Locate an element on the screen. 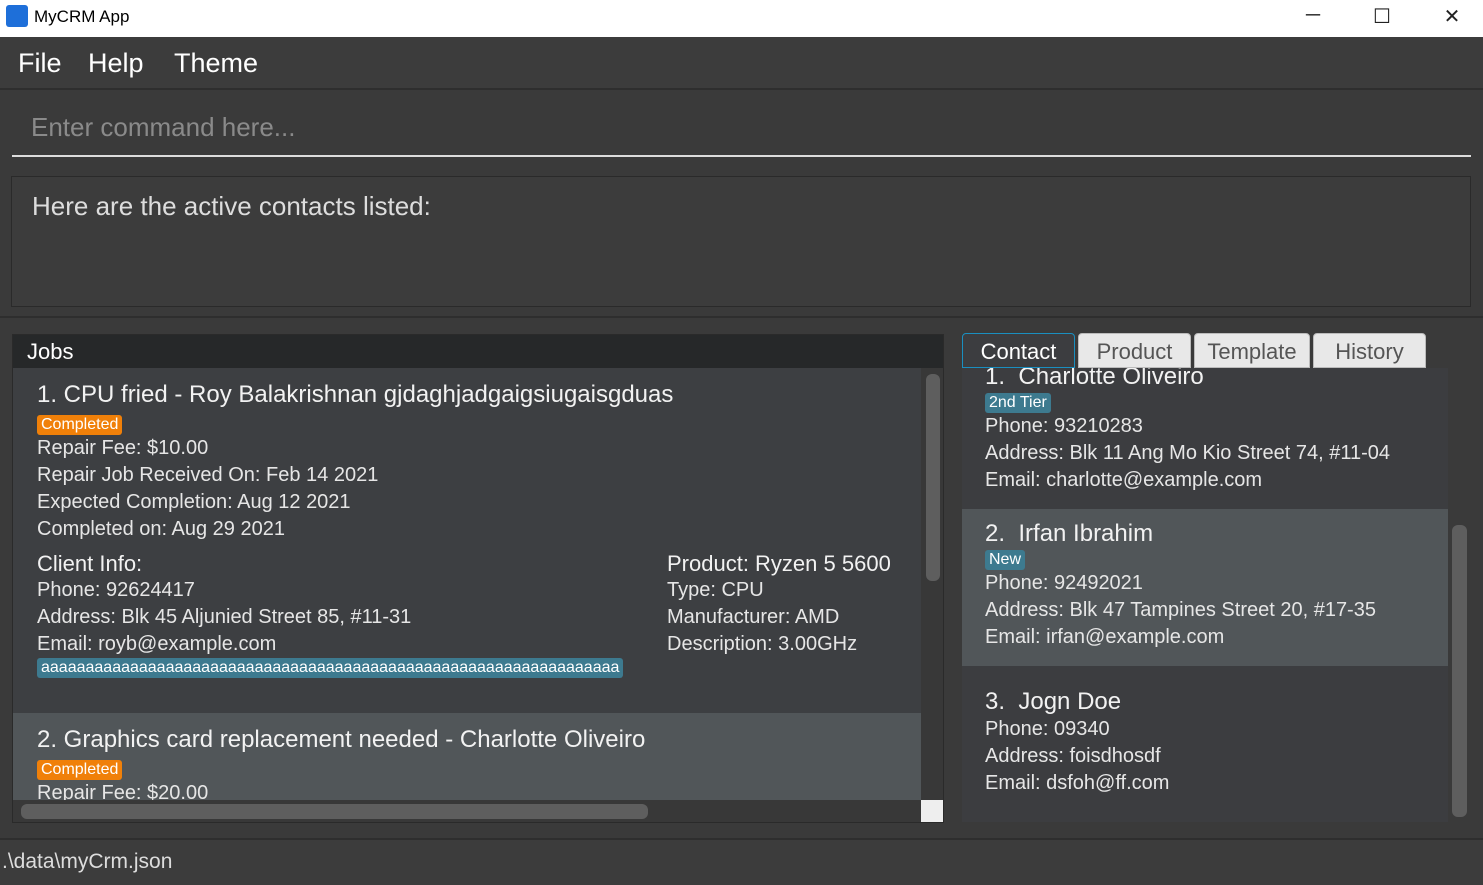  tab-contact: Contact is located at coordinates (1018, 350).